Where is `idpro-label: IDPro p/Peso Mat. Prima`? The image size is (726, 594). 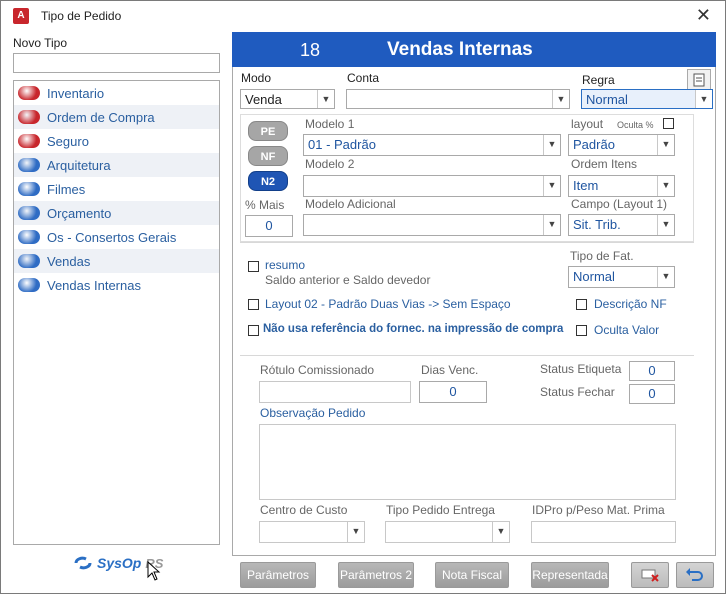 idpro-label: IDPro p/Peso Mat. Prima is located at coordinates (598, 510).